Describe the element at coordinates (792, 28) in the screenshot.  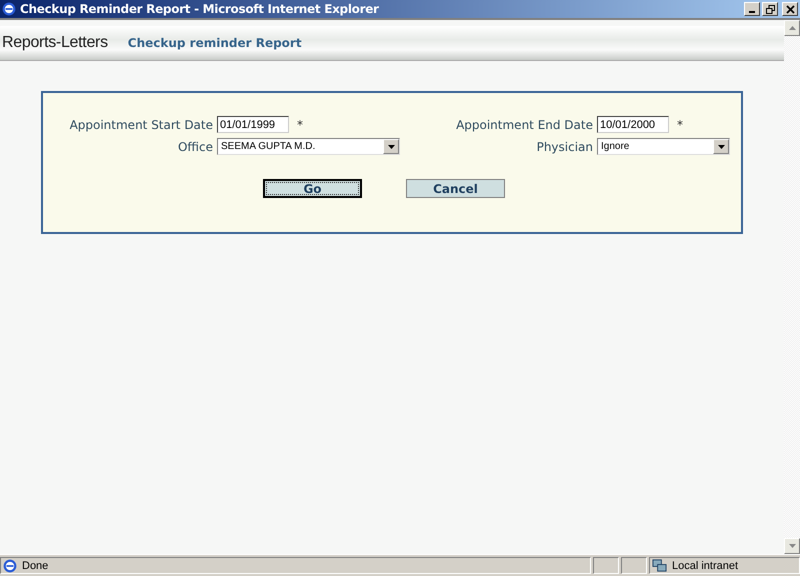
I see `scroll-up-icon` at that location.